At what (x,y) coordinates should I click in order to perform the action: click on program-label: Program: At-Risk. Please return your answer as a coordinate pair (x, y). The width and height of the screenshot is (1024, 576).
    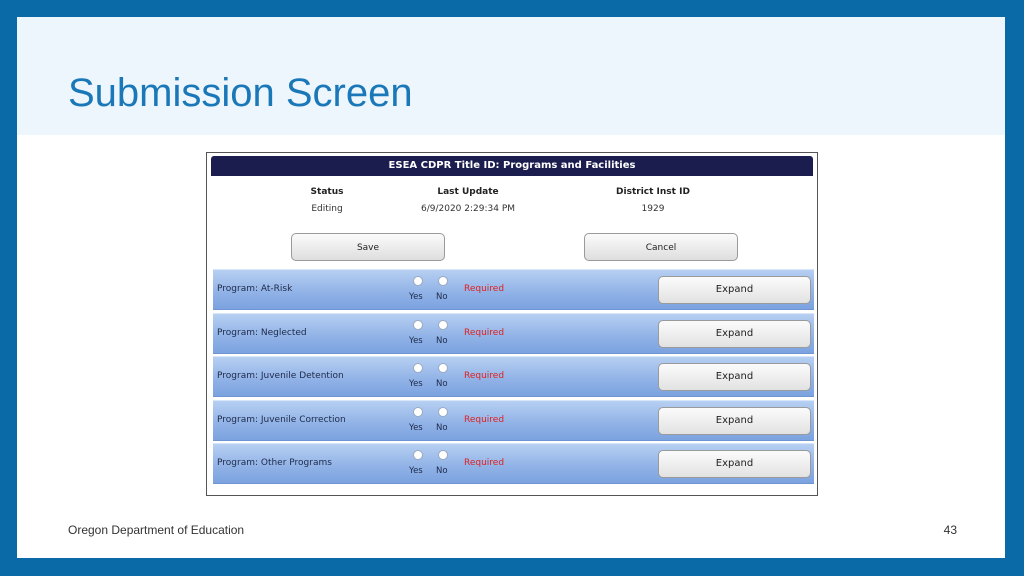
    Looking at the image, I should click on (255, 289).